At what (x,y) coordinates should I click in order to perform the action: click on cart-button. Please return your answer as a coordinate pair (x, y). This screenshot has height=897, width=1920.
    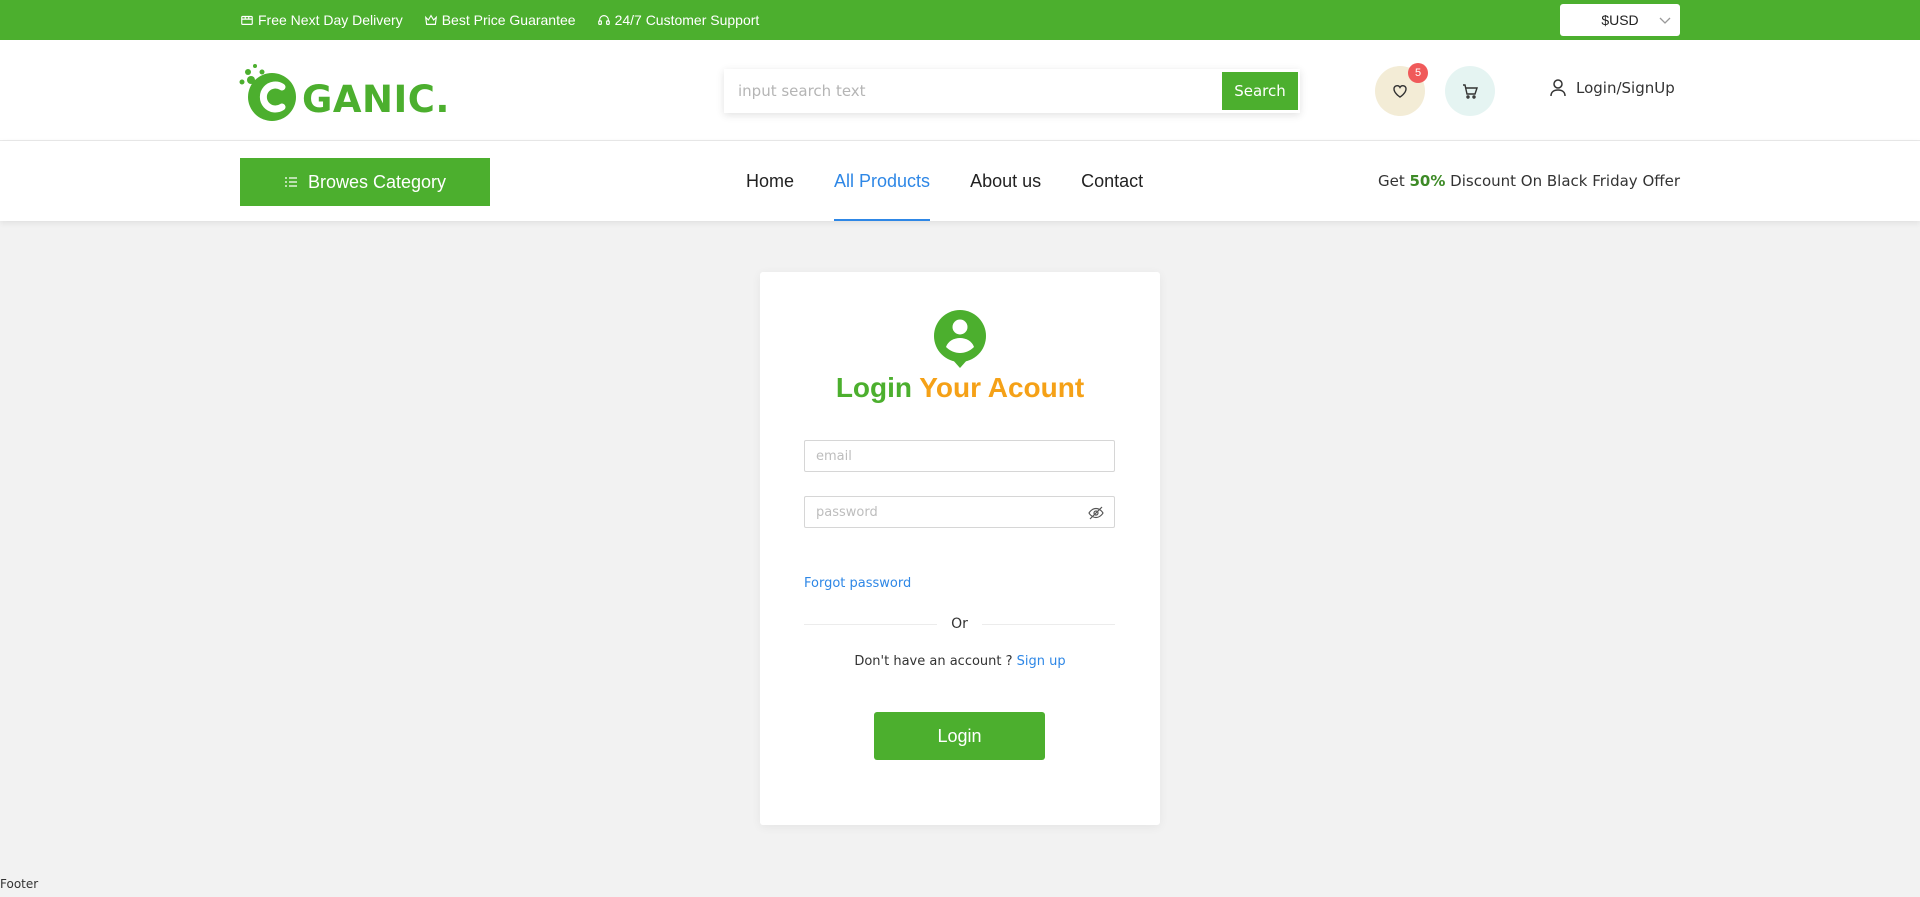
    Looking at the image, I should click on (1470, 91).